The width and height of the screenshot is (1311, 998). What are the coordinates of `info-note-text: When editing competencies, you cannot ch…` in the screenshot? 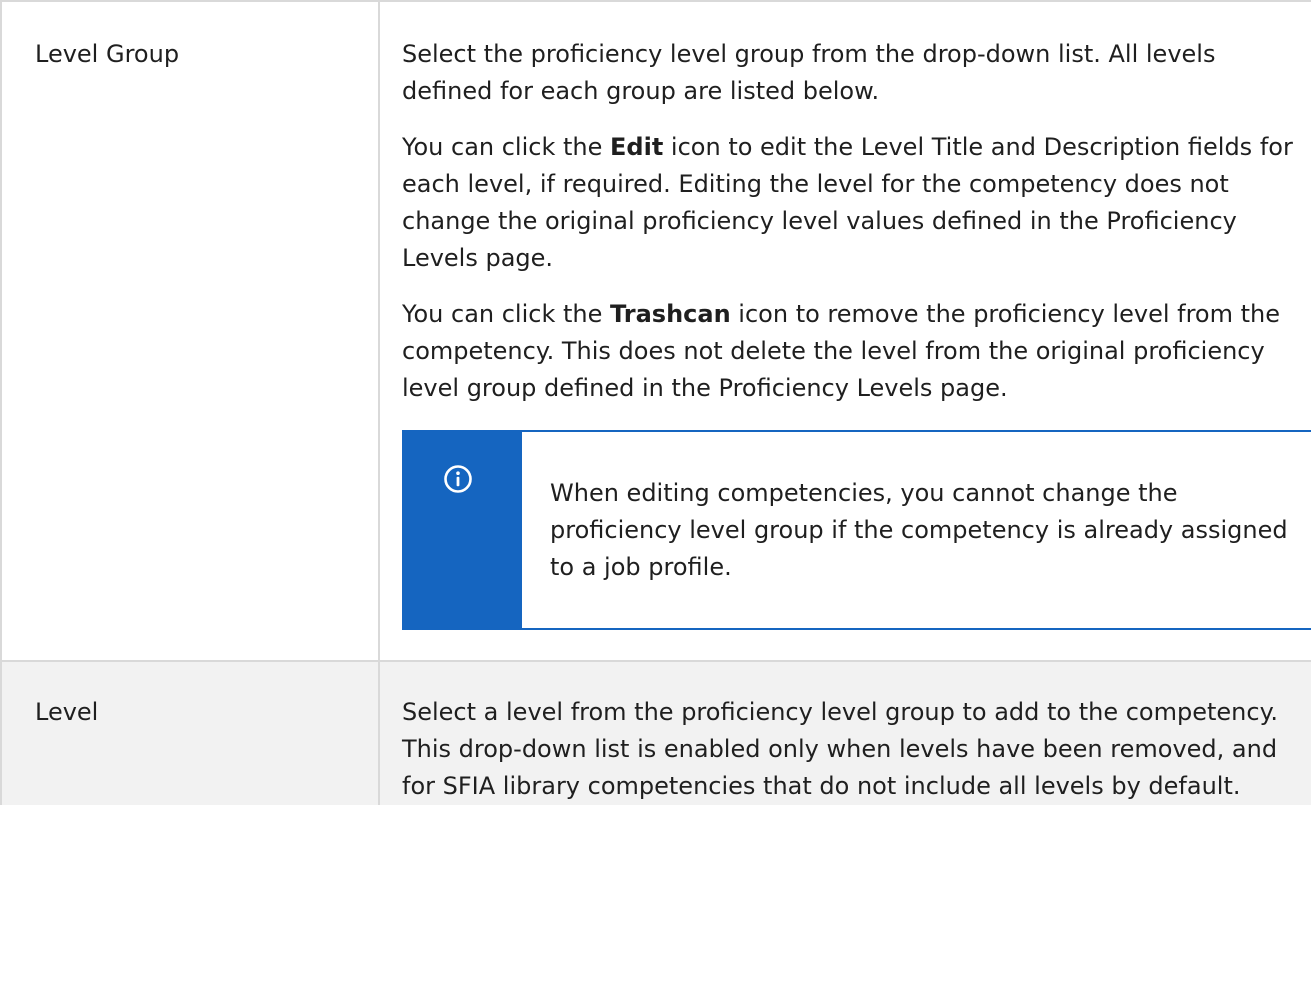 It's located at (919, 530).